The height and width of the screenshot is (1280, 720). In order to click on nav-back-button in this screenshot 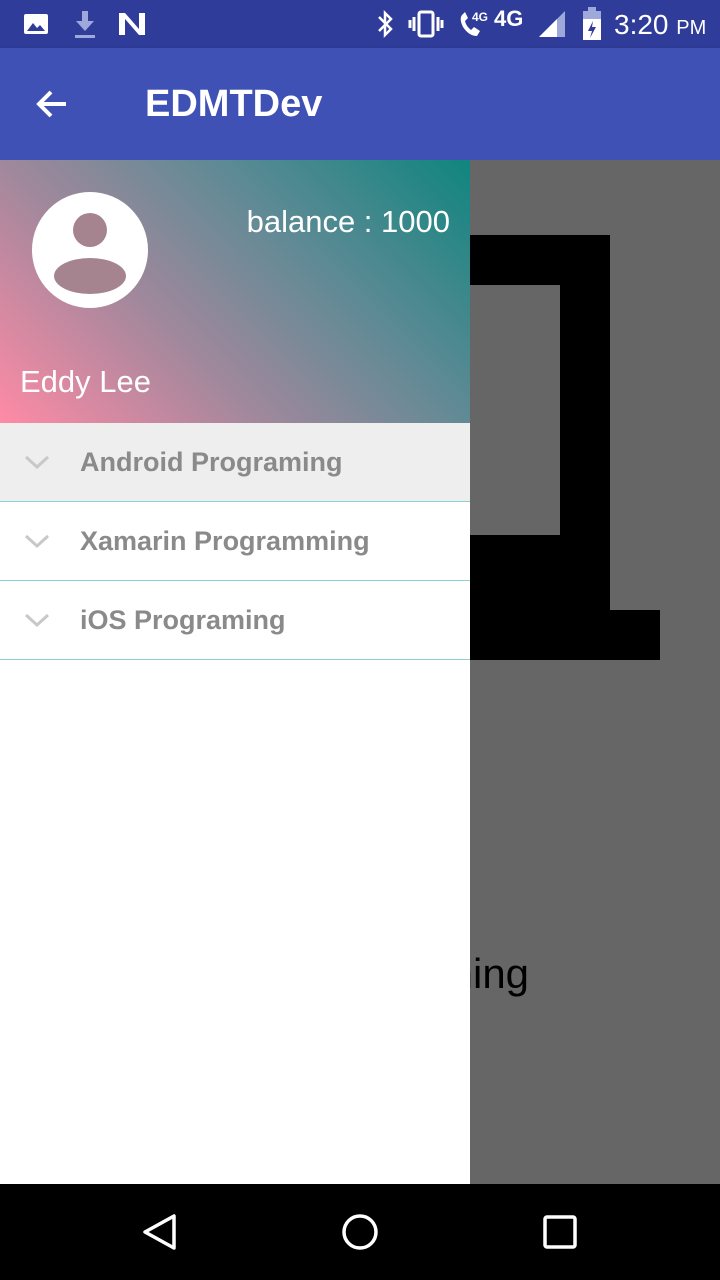, I will do `click(160, 1232)`.